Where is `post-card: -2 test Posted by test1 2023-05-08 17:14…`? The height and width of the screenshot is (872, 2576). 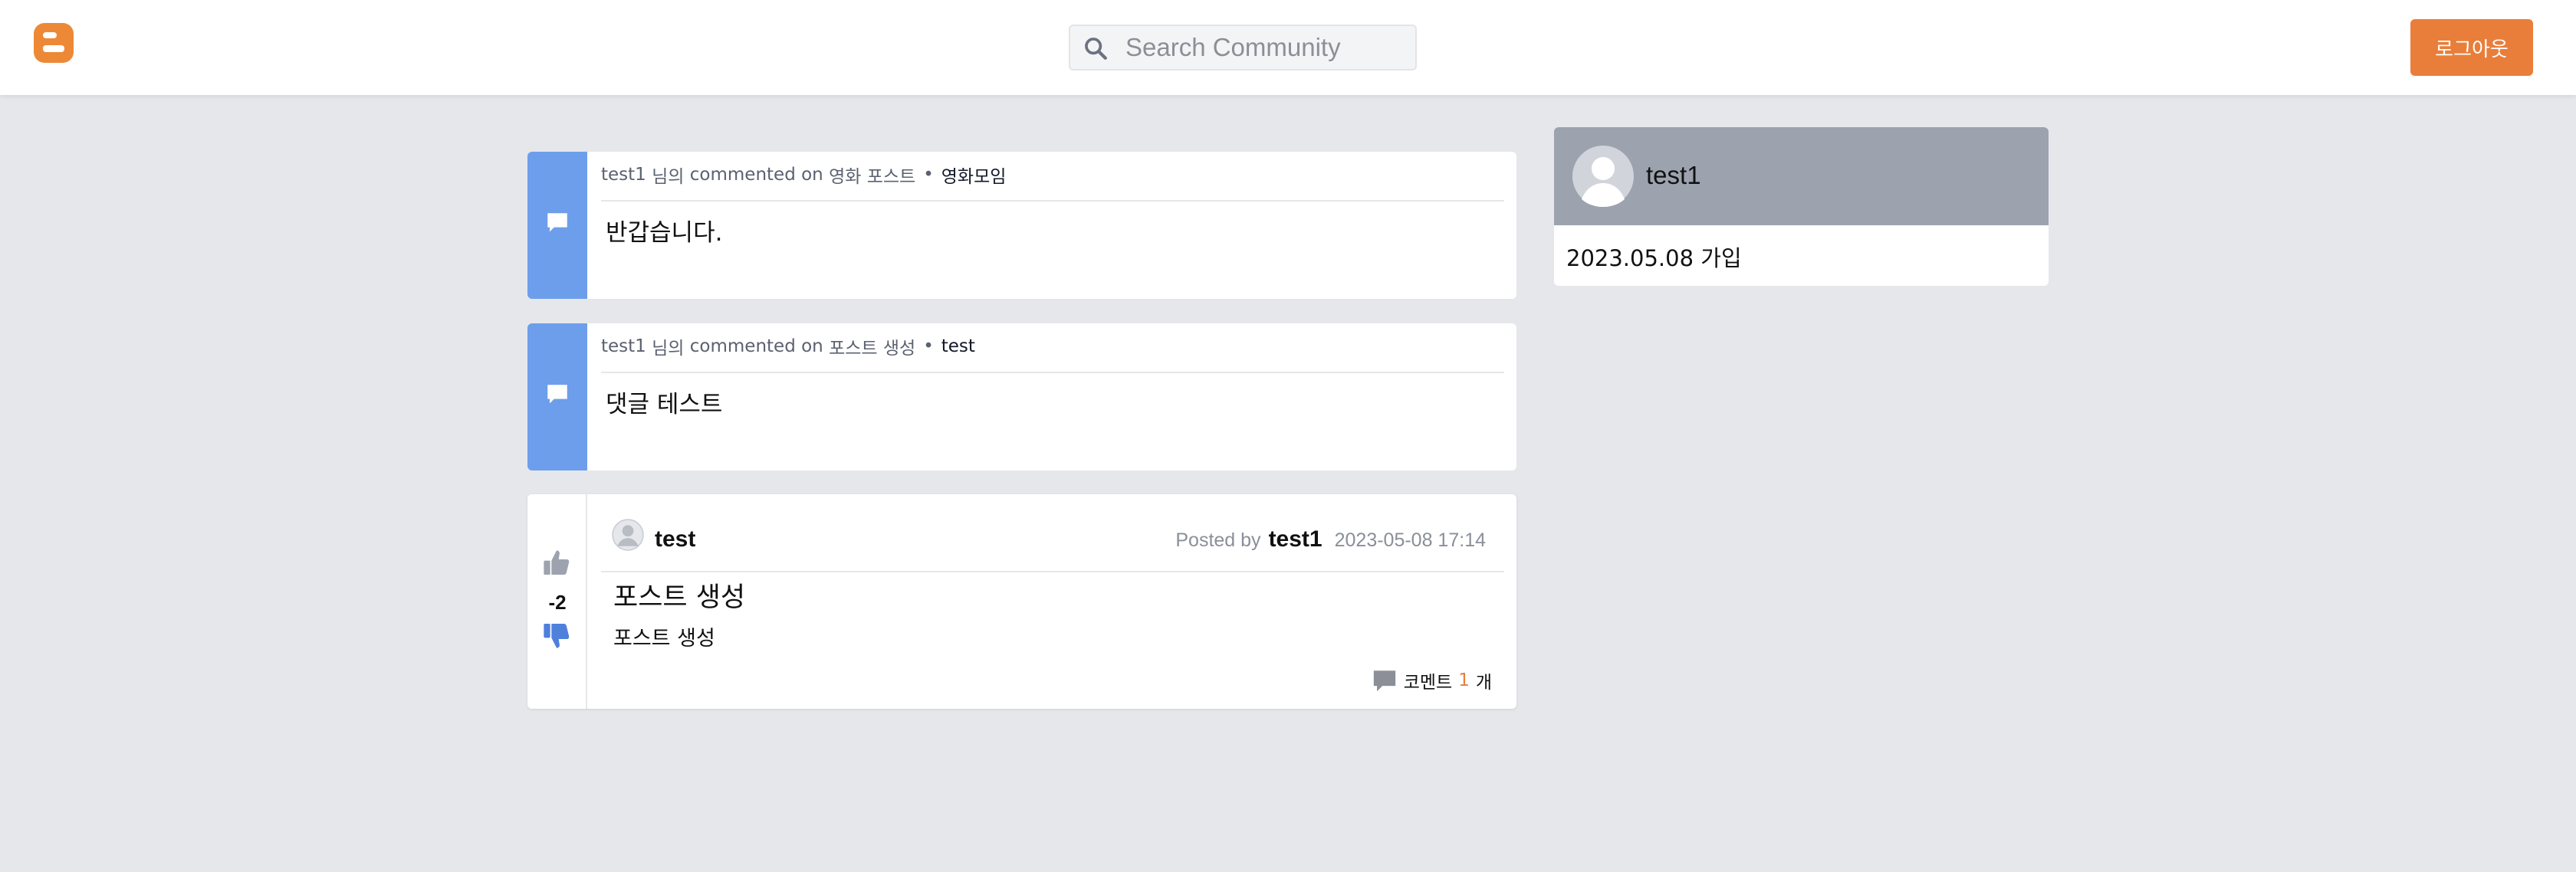
post-card: -2 test Posted by test1 2023-05-08 17:14… is located at coordinates (1021, 601).